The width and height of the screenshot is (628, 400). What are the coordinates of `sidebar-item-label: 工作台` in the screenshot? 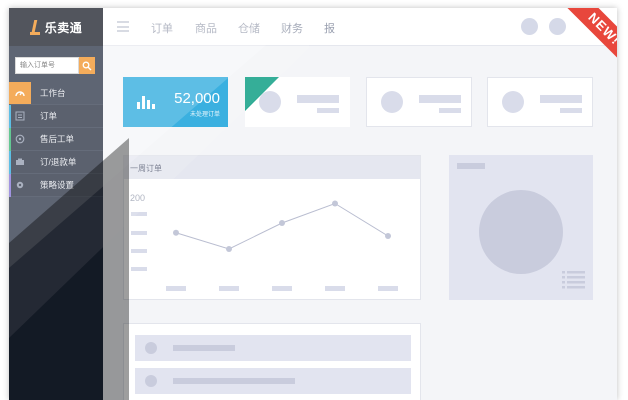 It's located at (53, 93).